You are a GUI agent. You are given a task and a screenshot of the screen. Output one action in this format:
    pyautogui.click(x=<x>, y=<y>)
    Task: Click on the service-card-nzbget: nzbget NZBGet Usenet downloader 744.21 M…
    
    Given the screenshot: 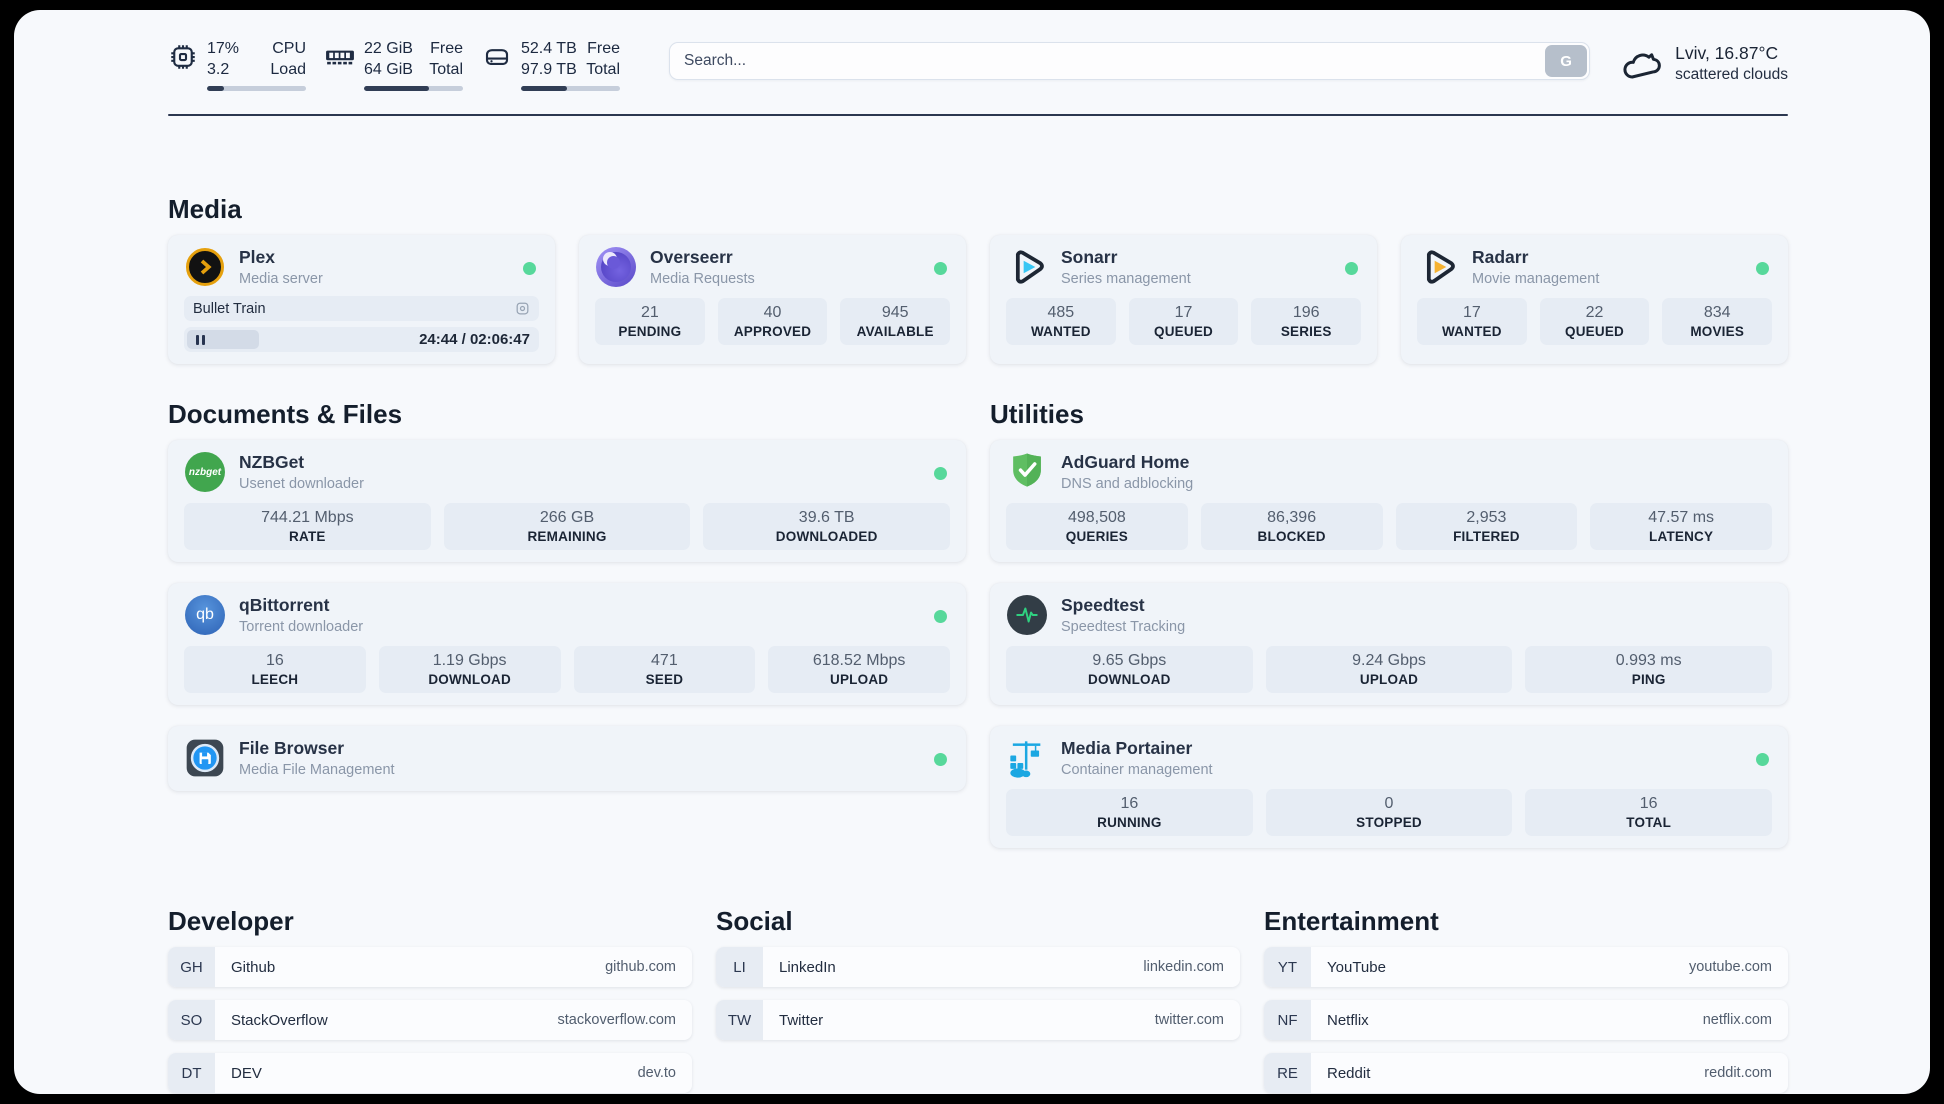 What is the action you would take?
    pyautogui.click(x=567, y=501)
    